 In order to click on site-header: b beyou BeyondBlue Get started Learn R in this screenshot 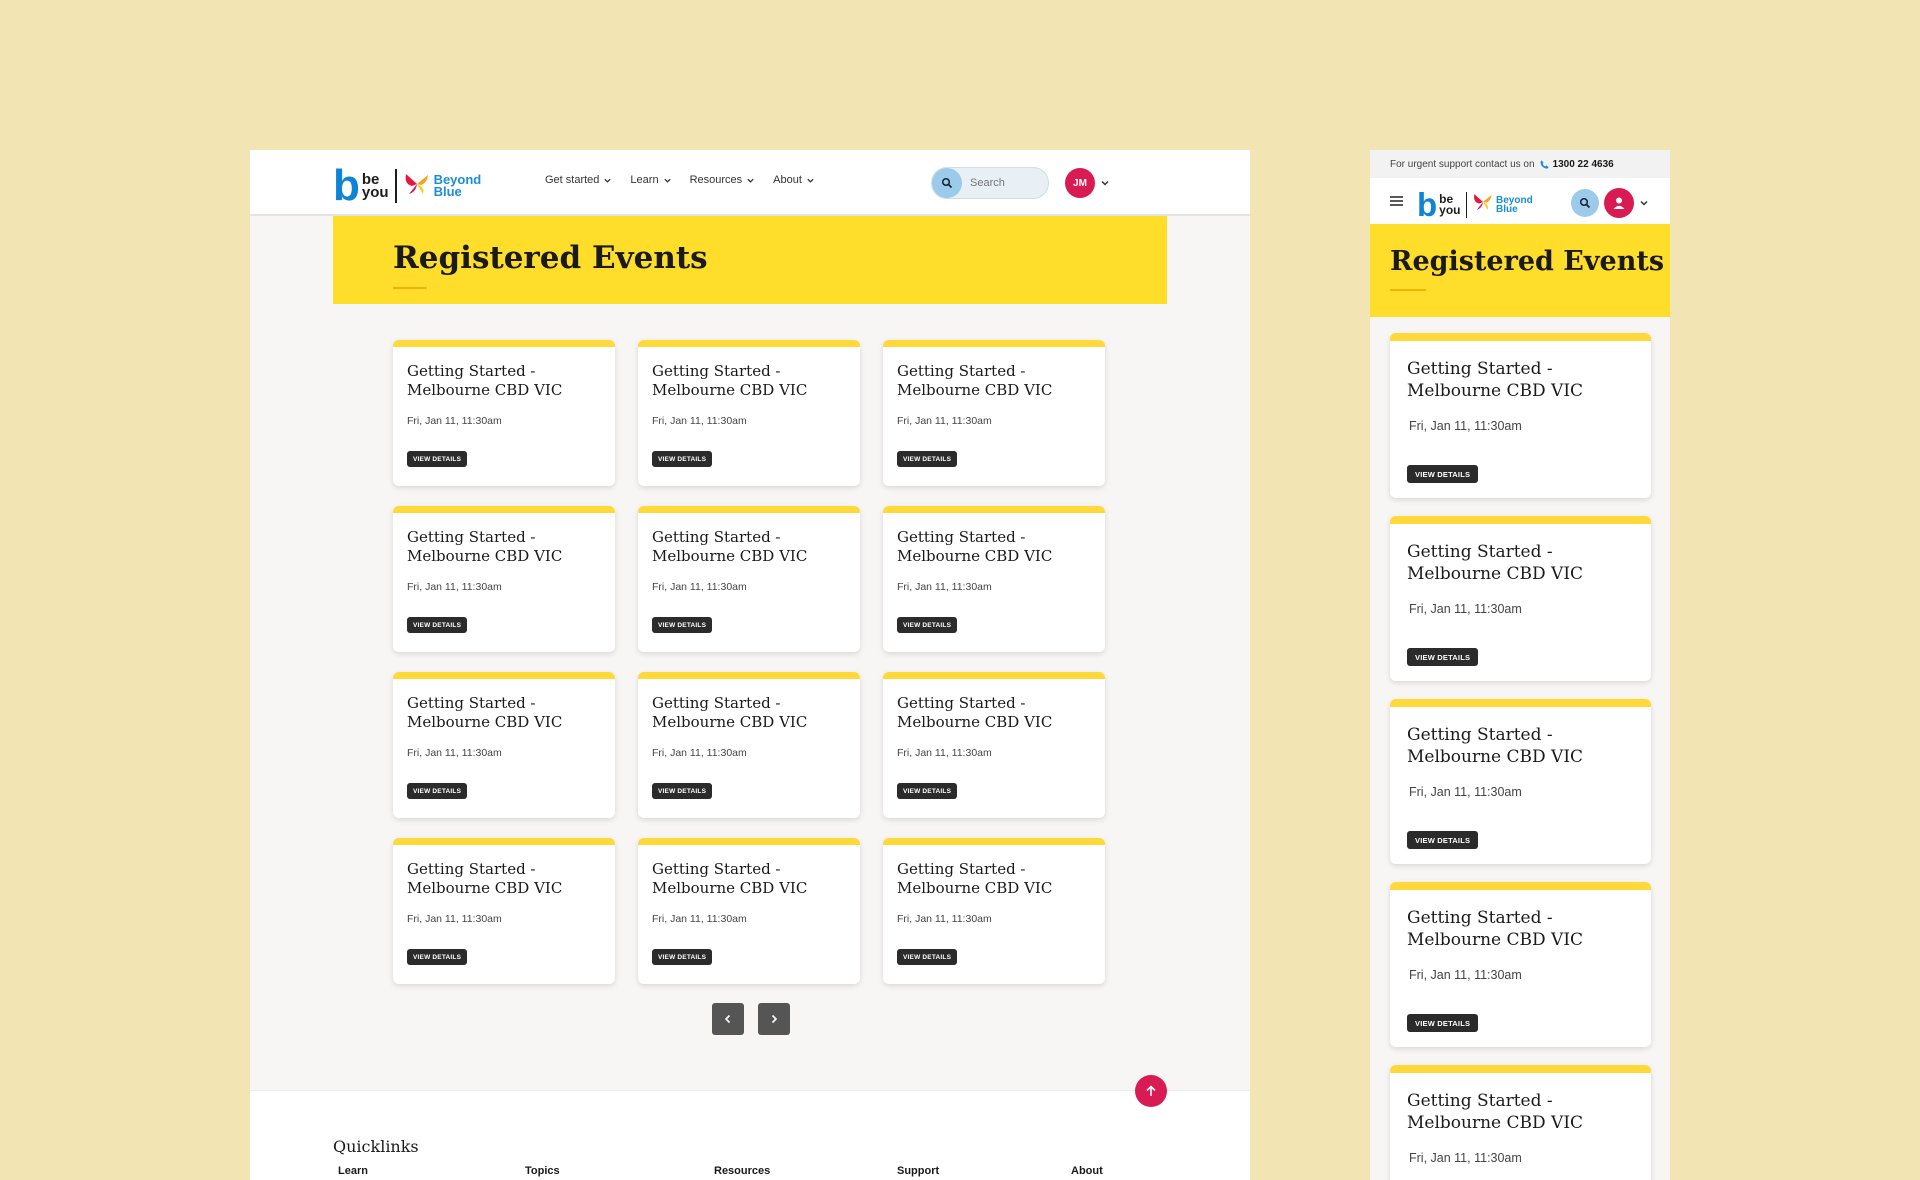, I will do `click(750, 183)`.